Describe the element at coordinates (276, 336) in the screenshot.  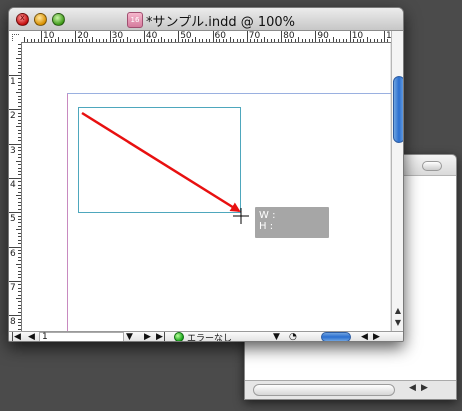
I see `preflight-menu-button: ▼` at that location.